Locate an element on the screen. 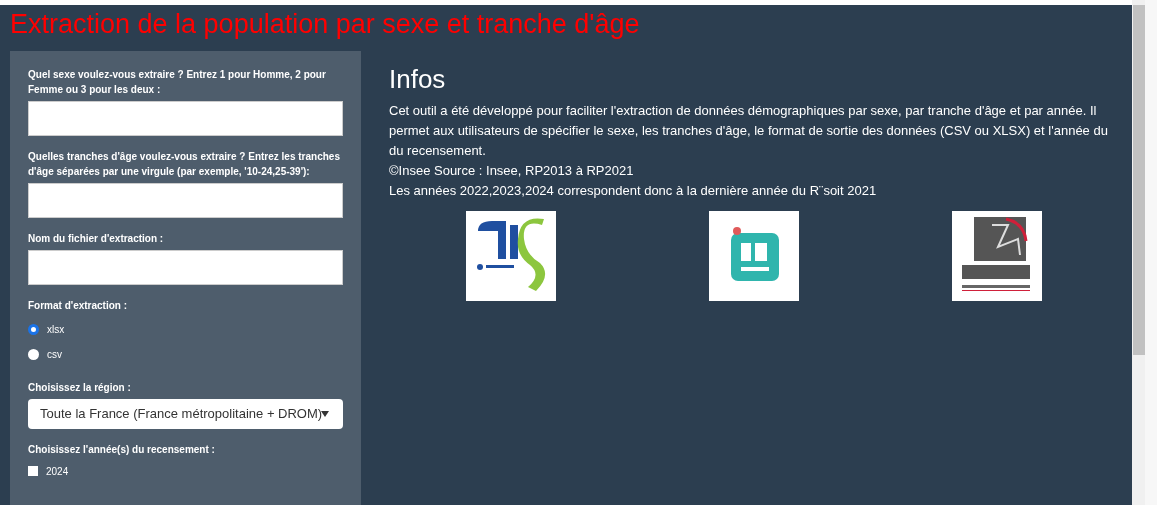 Image resolution: width=1157 pixels, height=505 pixels. page-title: Extraction de la population par sexe et tranche d'âge is located at coordinates (325, 24).